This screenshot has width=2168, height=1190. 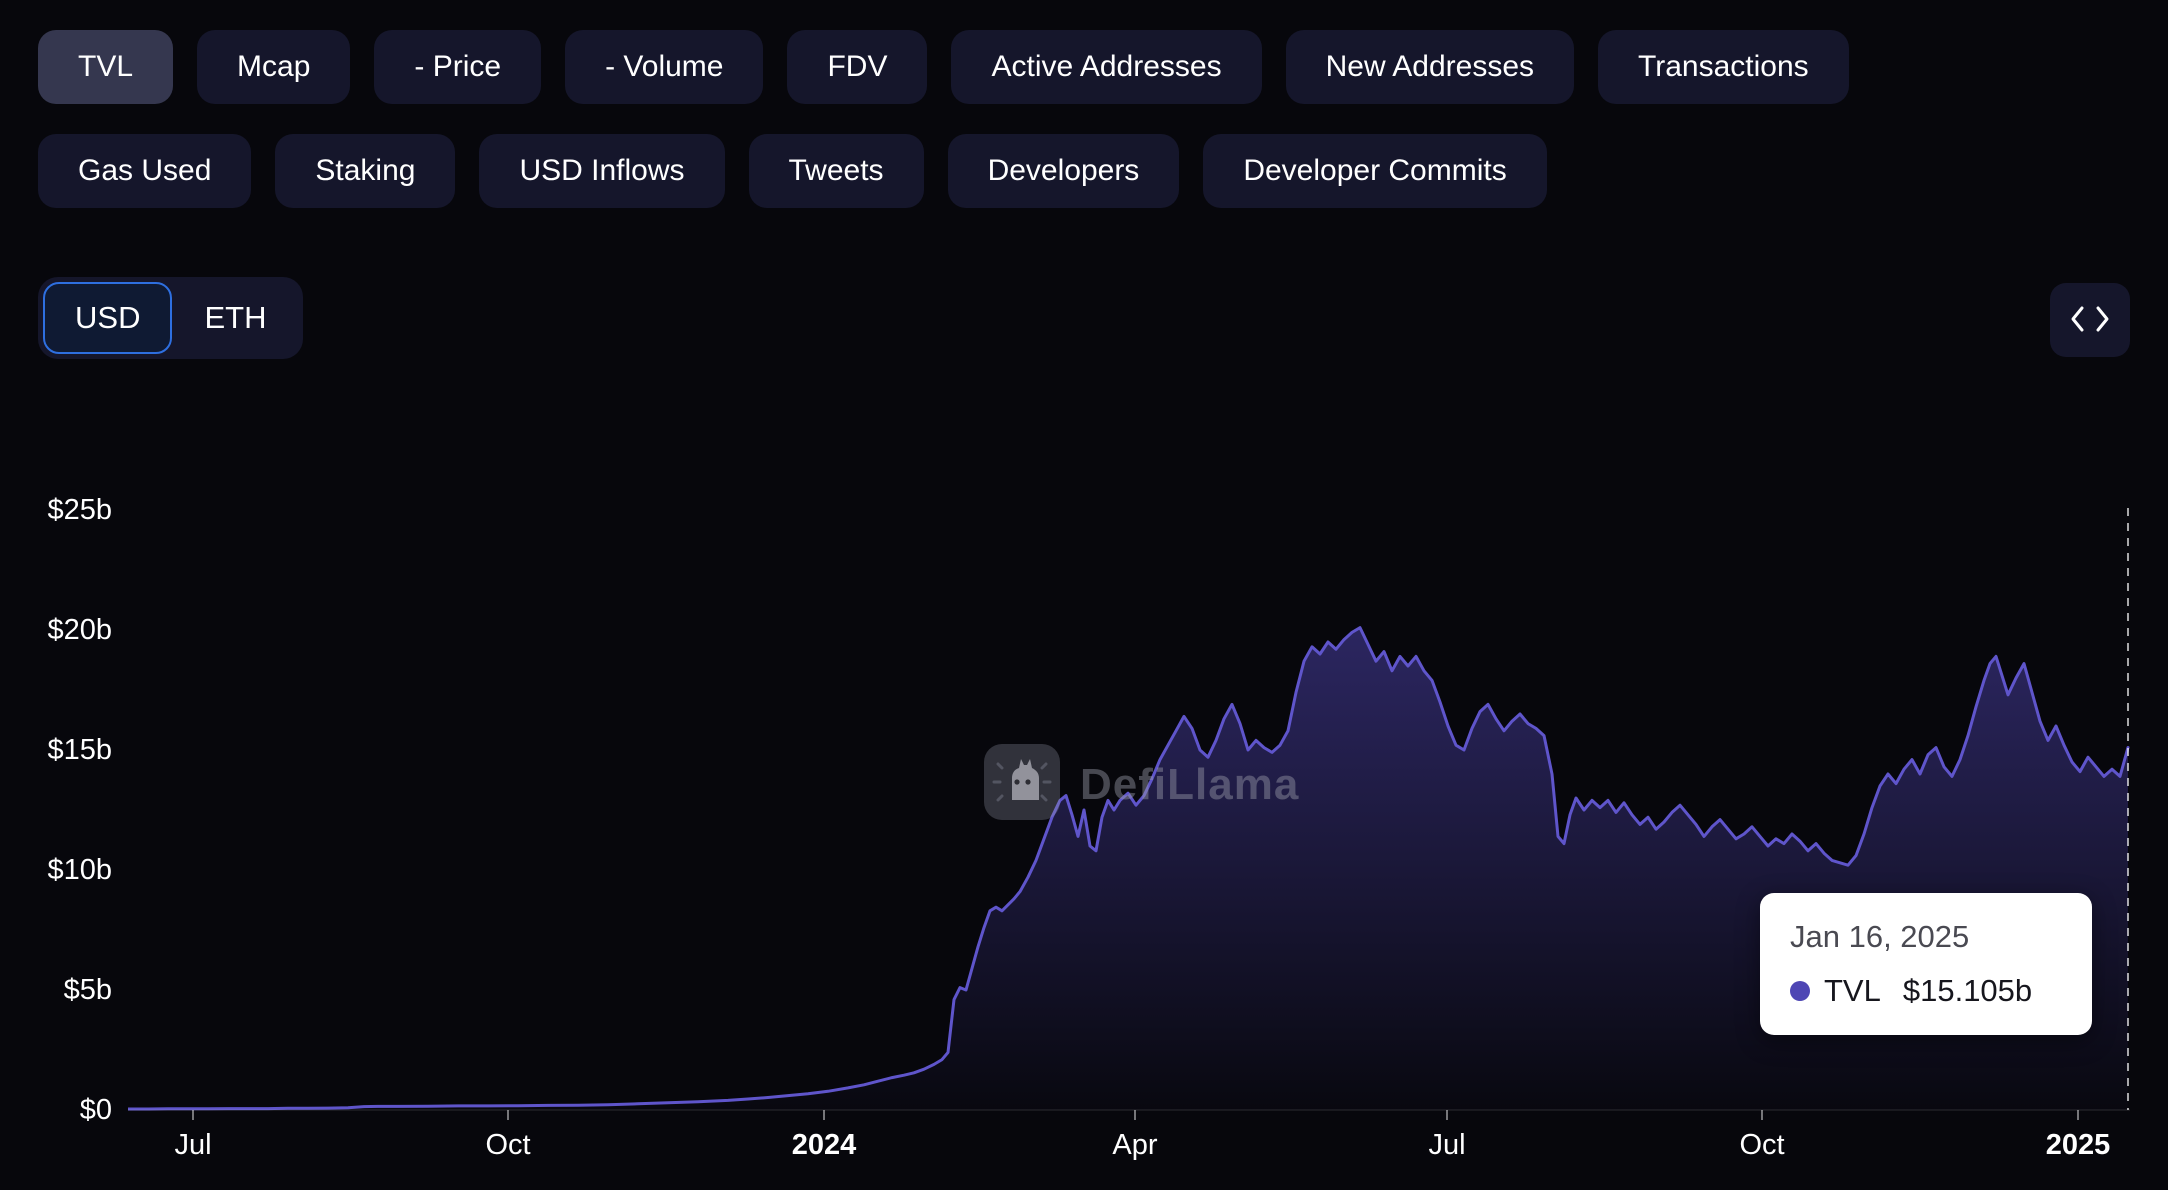 I want to click on tvl-series-dot, so click(x=1800, y=991).